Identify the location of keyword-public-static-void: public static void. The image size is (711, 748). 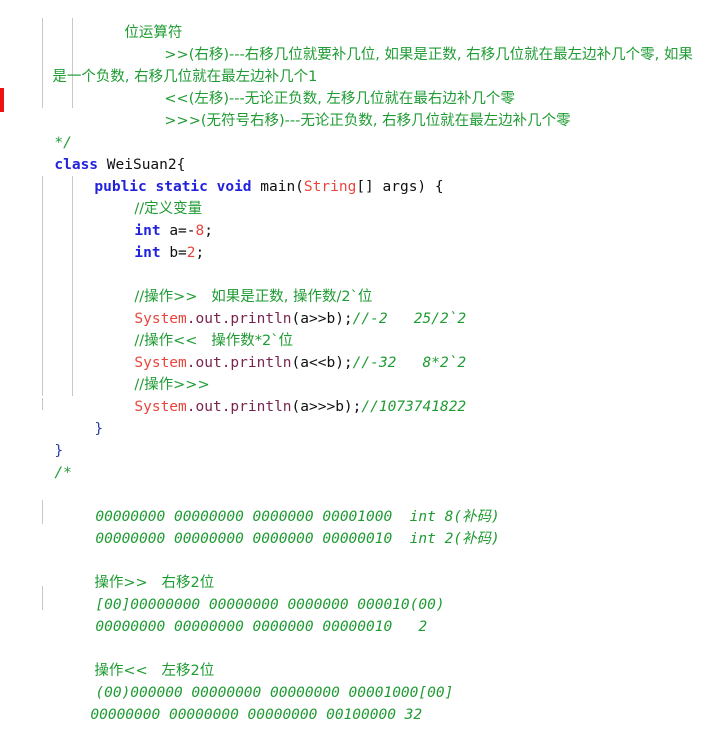
(173, 187).